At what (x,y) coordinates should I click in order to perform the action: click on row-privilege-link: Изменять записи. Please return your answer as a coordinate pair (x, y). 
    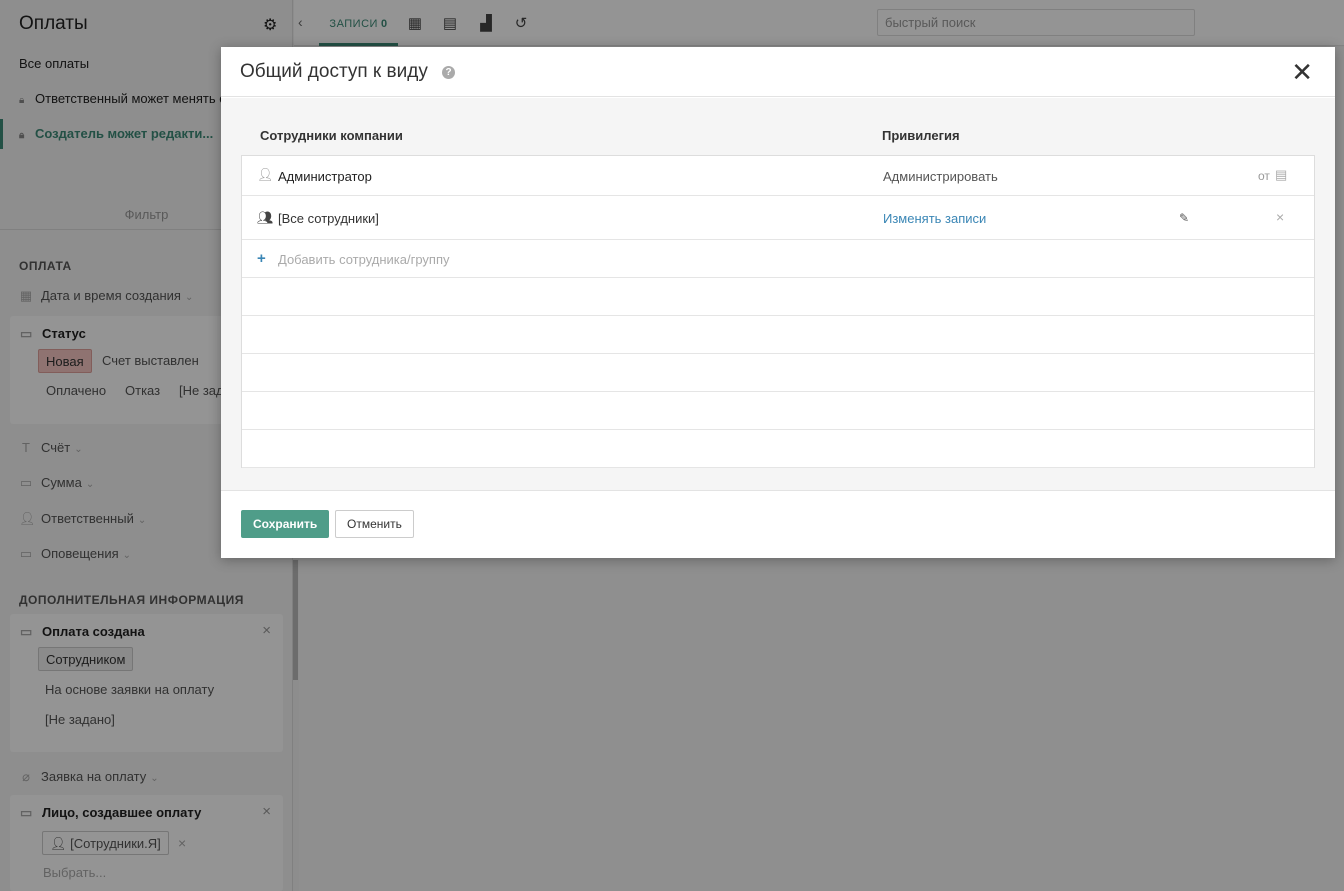
    Looking at the image, I should click on (934, 218).